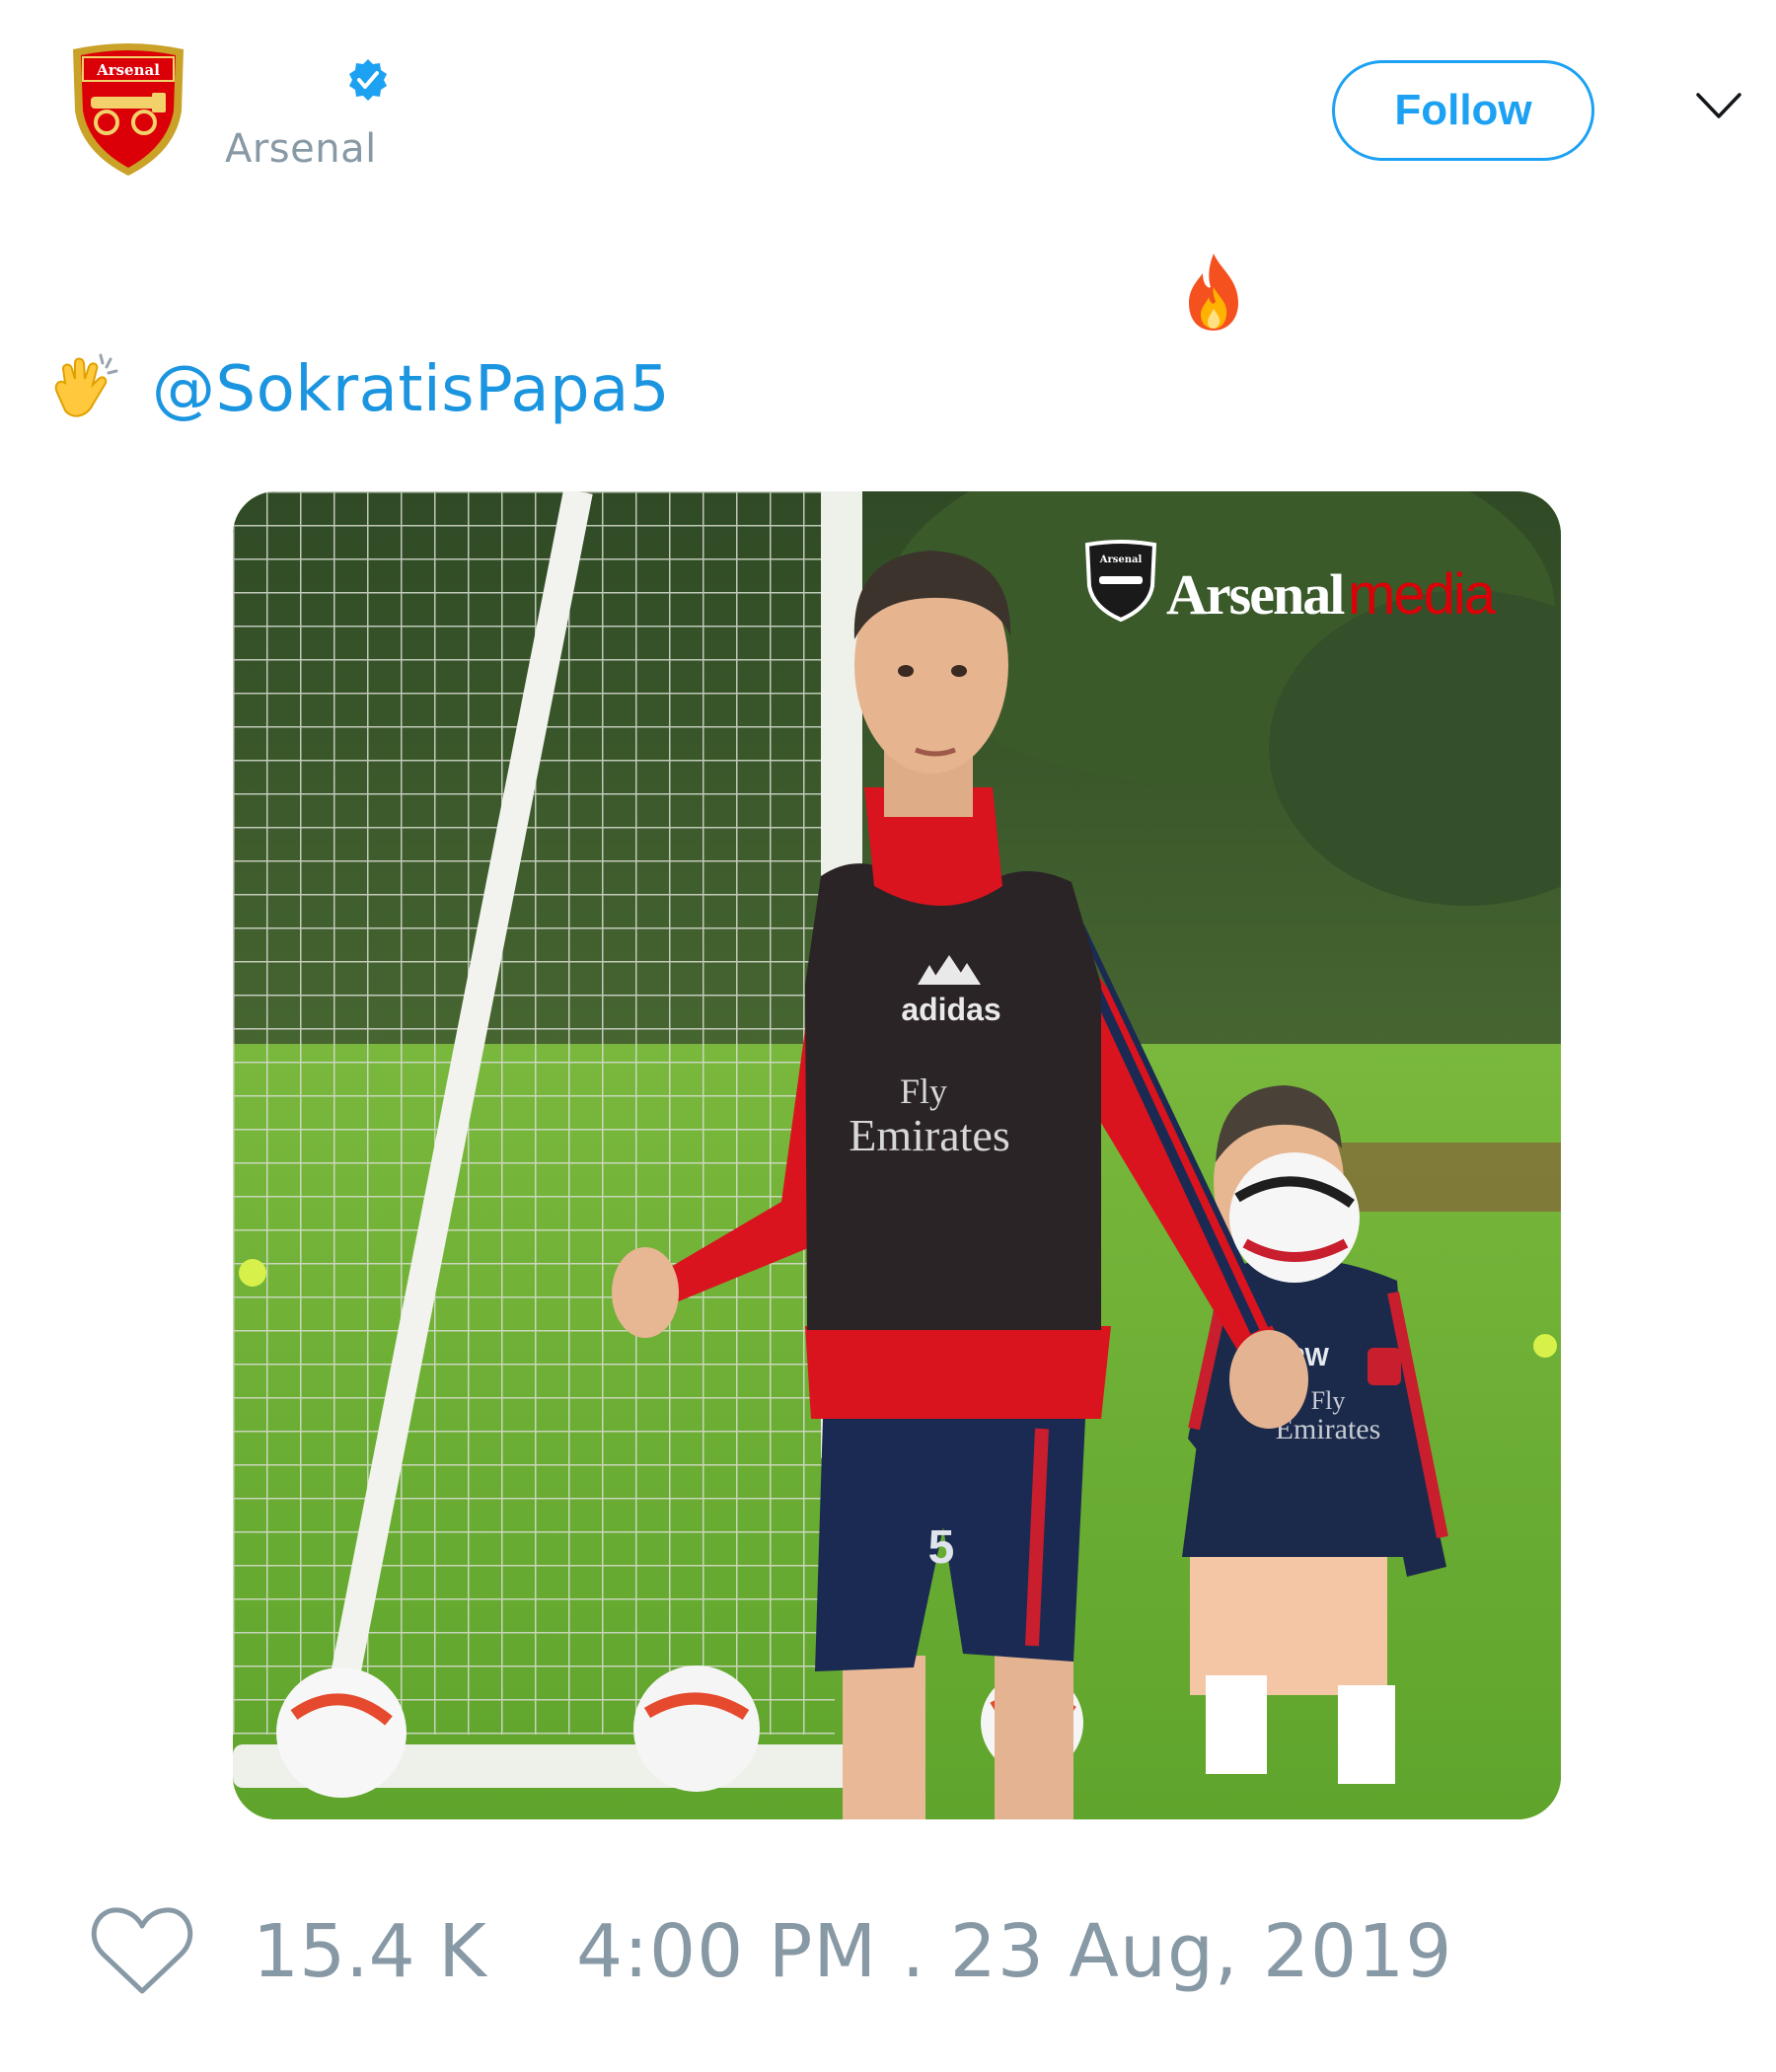 The height and width of the screenshot is (2072, 1776). What do you see at coordinates (1463, 111) in the screenshot?
I see `follow-button: Follow` at bounding box center [1463, 111].